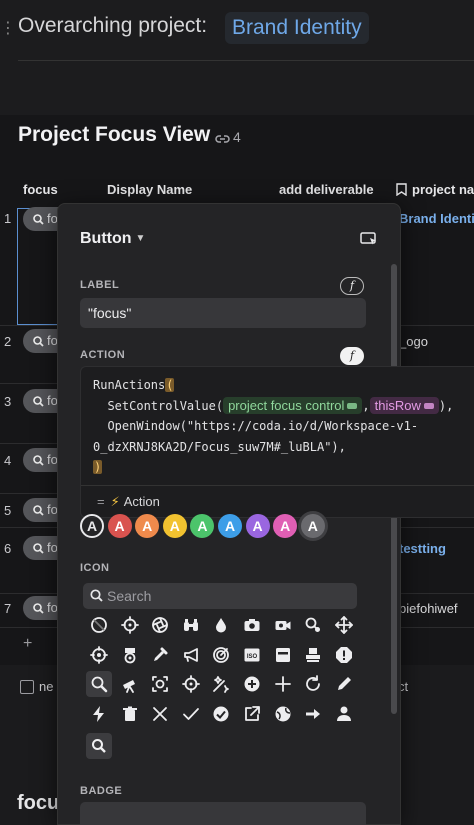  Describe the element at coordinates (115, 501) in the screenshot. I see `lightning-icon: ⚡` at that location.